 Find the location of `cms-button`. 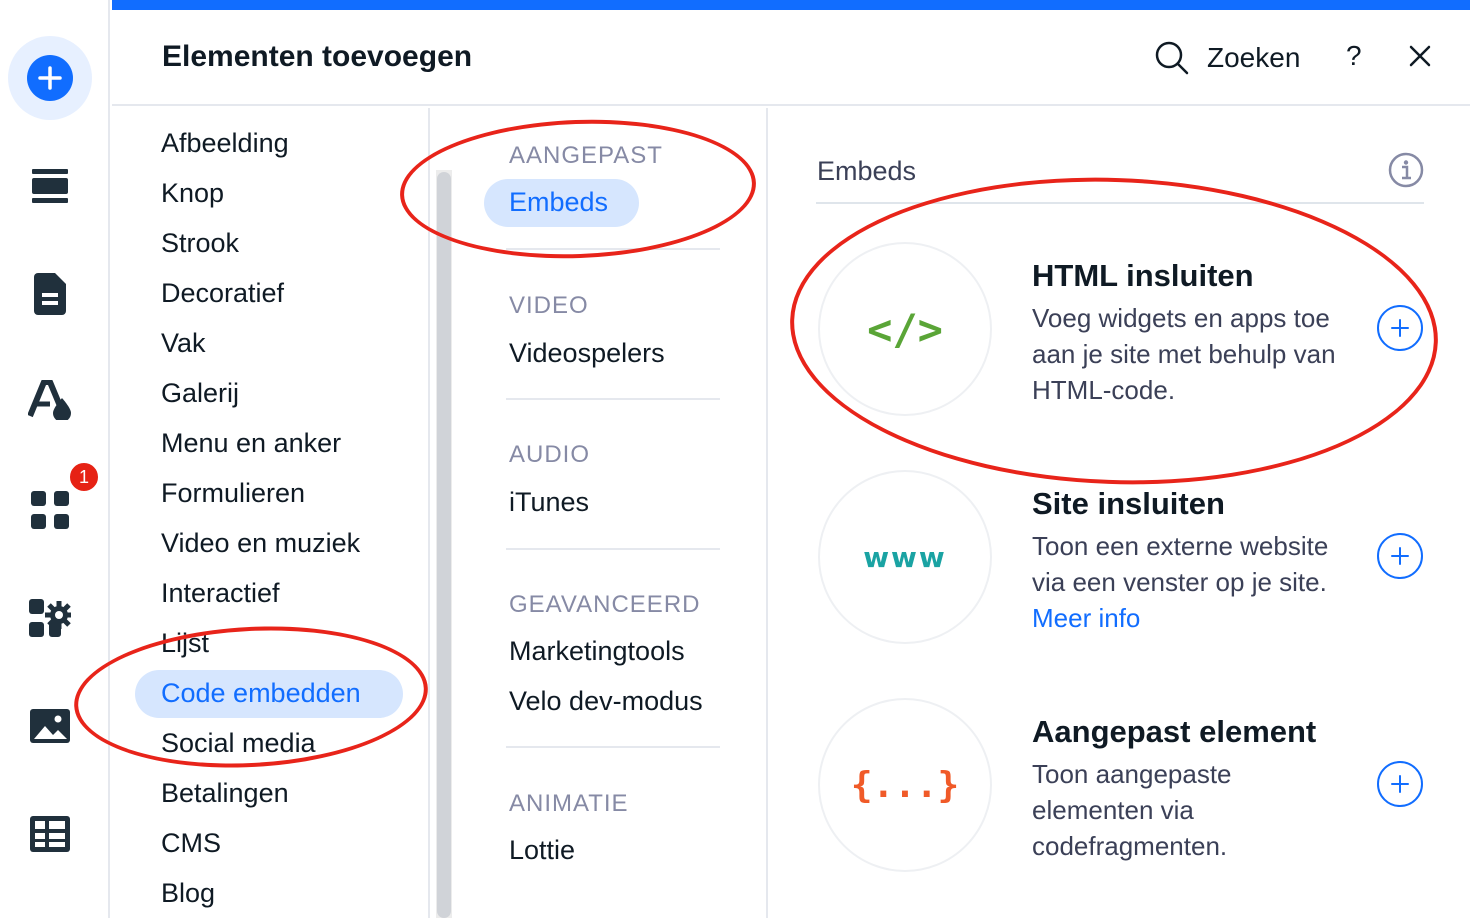

cms-button is located at coordinates (50, 834).